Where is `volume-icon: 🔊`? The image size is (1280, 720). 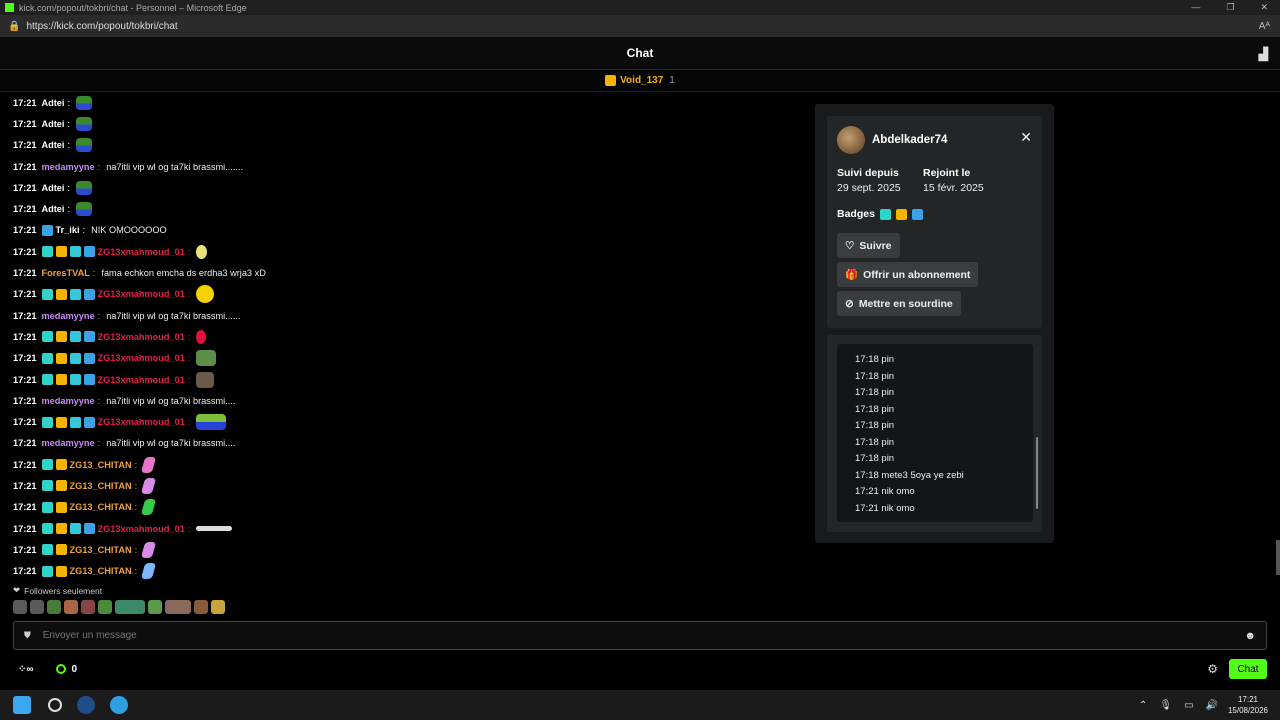
volume-icon: 🔊 is located at coordinates (1212, 705).